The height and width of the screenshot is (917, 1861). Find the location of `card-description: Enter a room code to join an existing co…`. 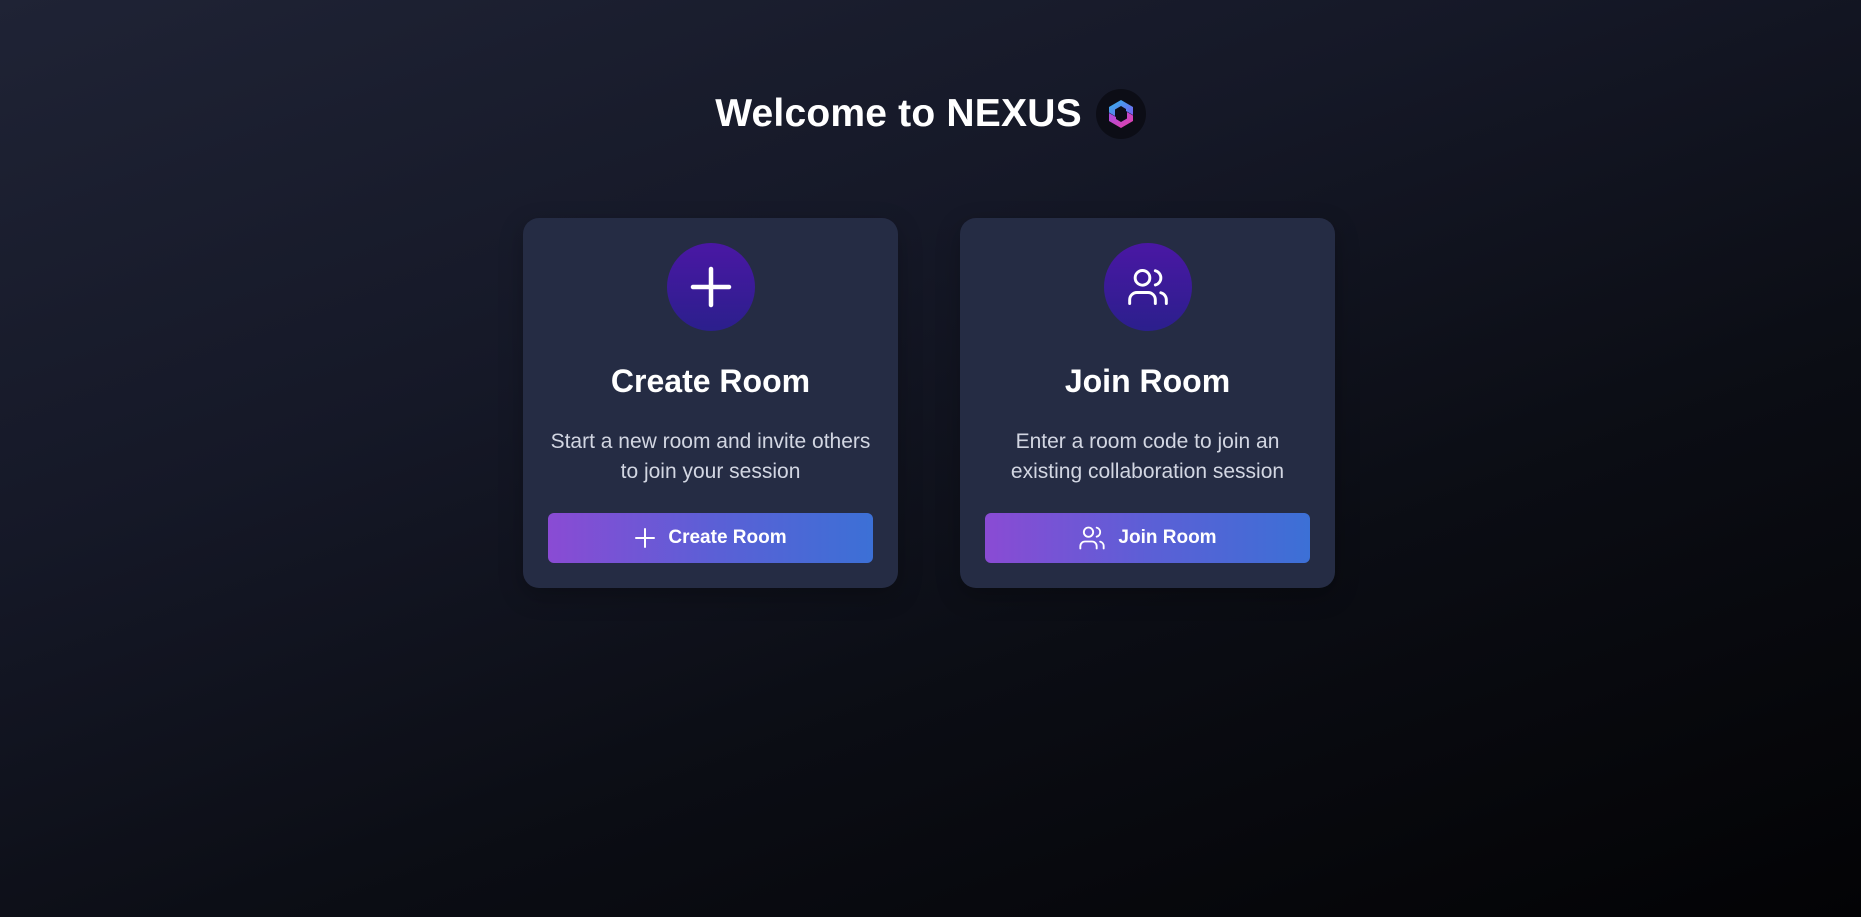

card-description: Enter a room code to join an existing co… is located at coordinates (1147, 456).